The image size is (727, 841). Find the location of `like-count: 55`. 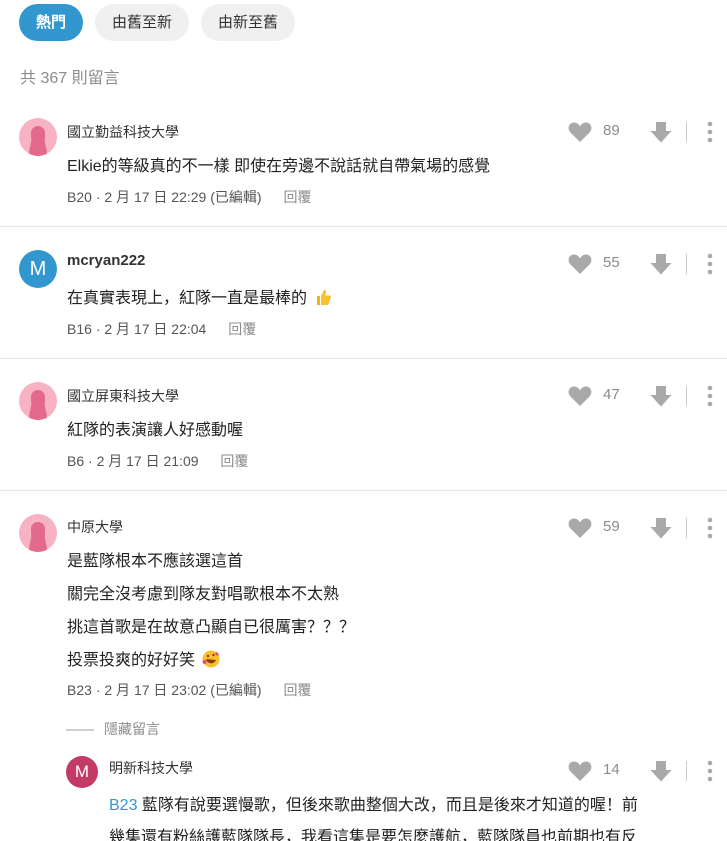

like-count: 55 is located at coordinates (611, 262).